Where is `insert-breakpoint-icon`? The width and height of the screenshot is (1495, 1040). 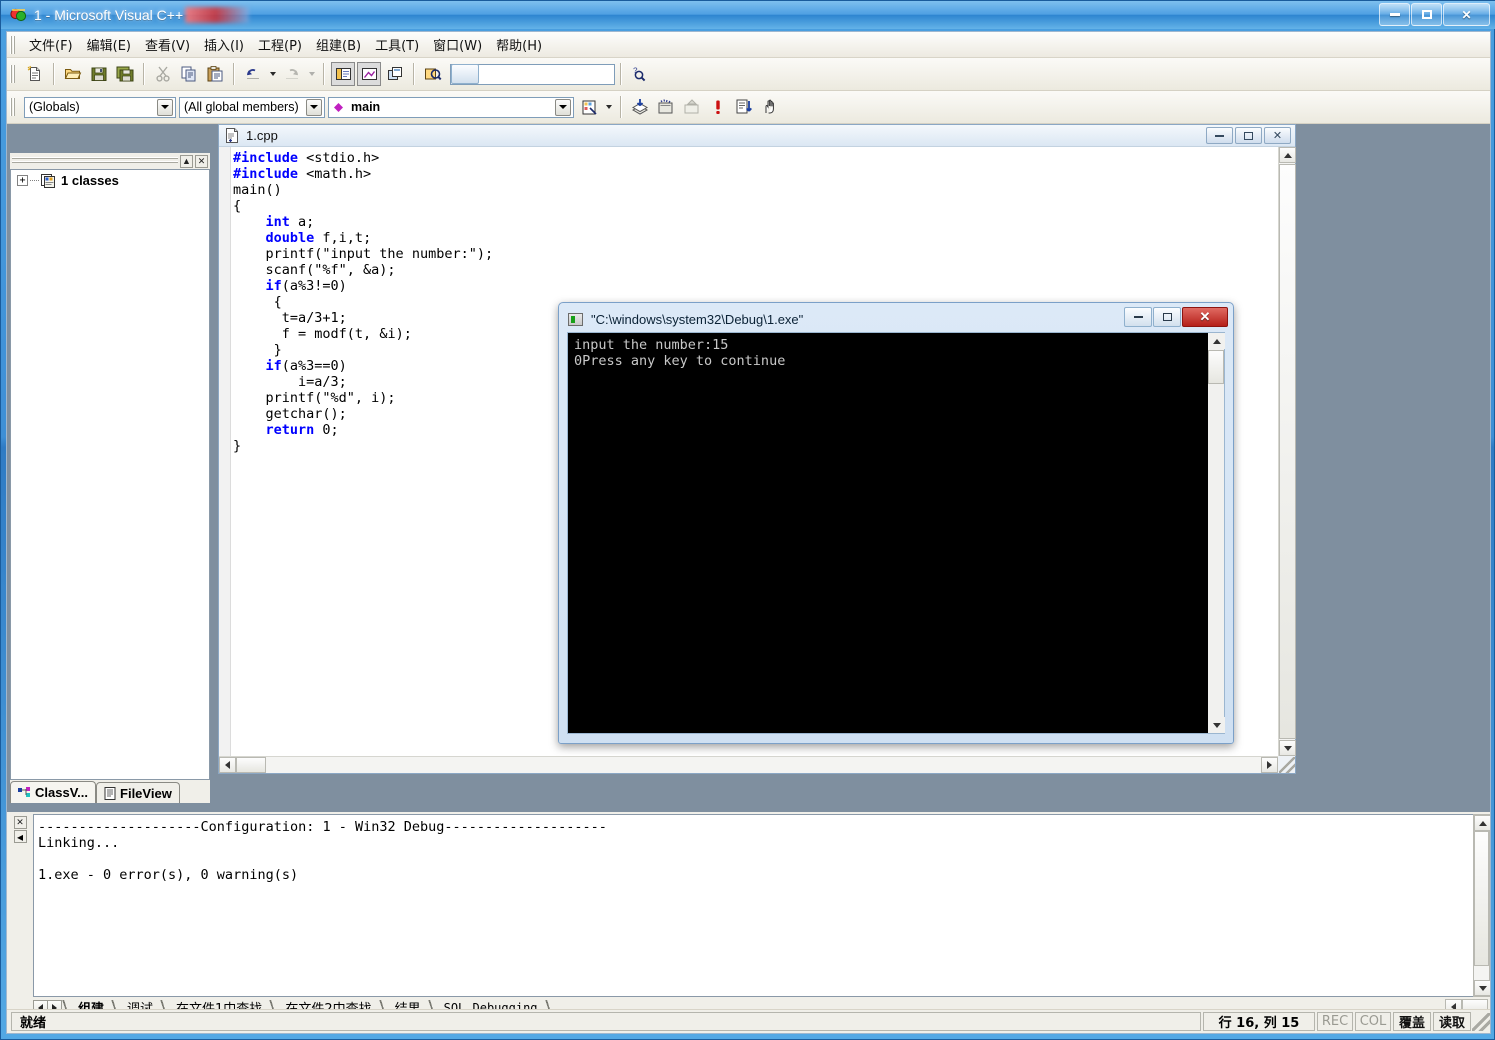
insert-breakpoint-icon is located at coordinates (770, 107).